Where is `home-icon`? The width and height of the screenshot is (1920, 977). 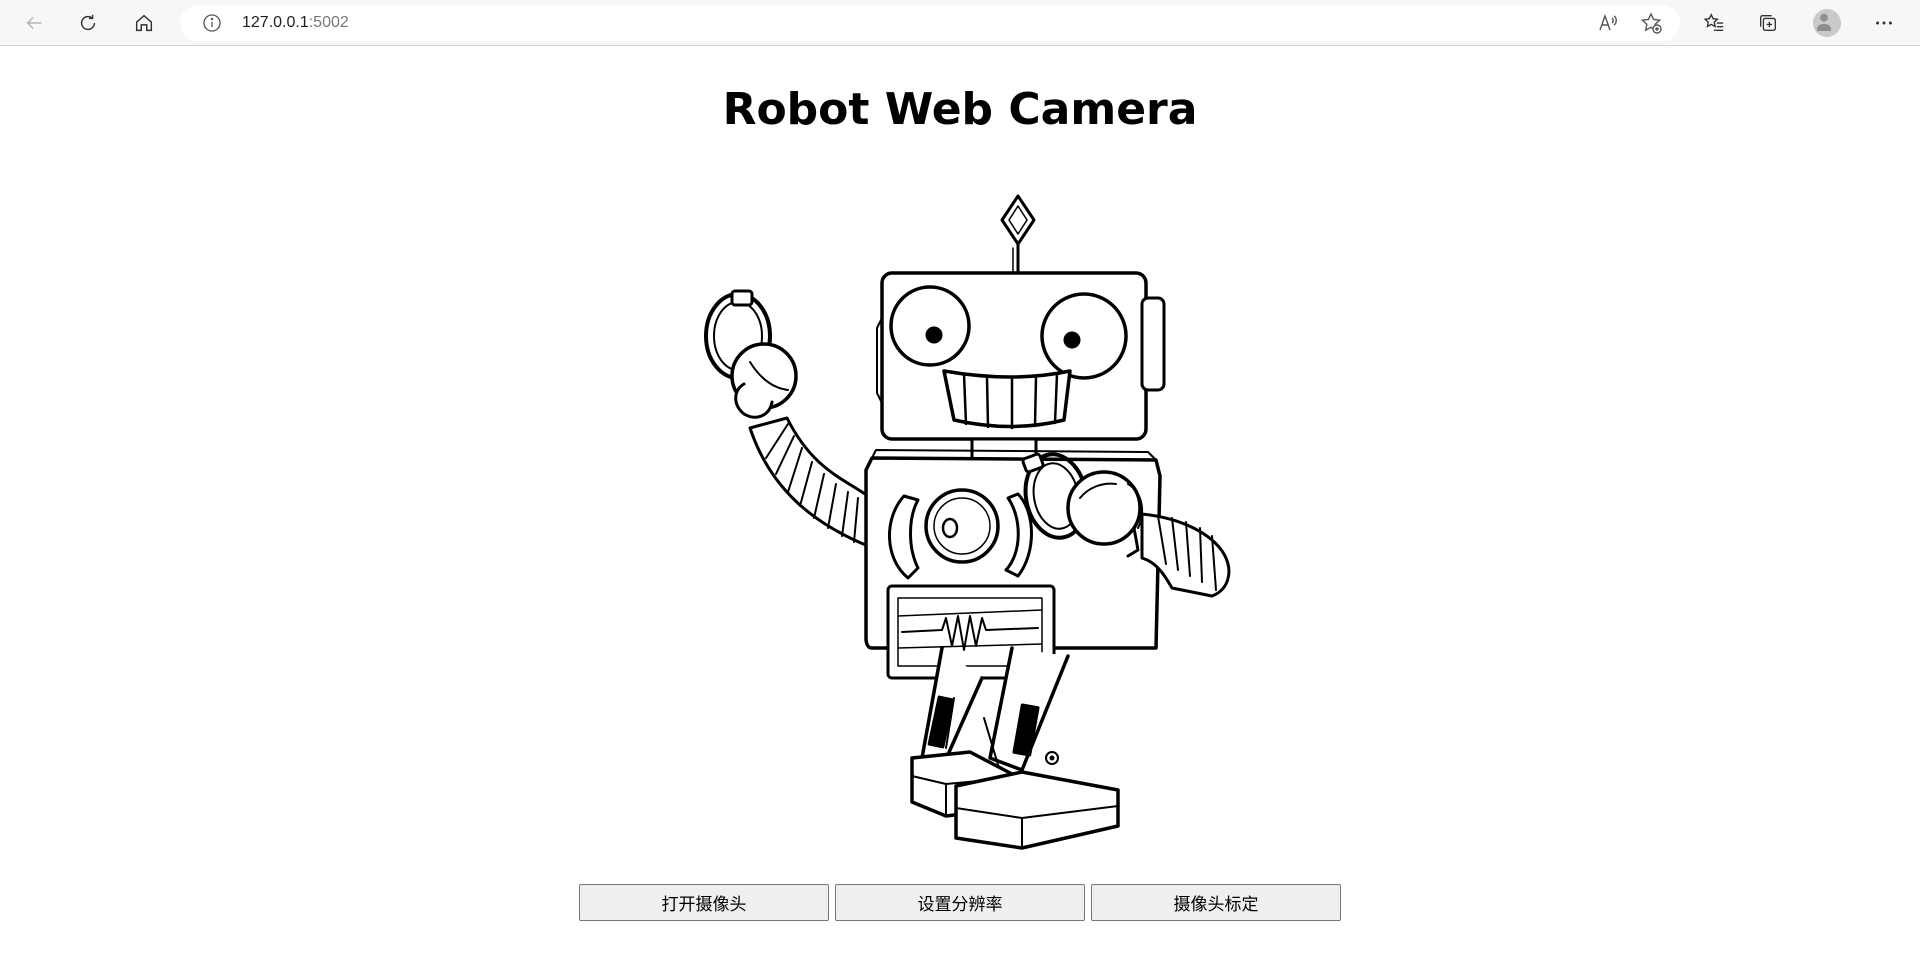
home-icon is located at coordinates (144, 23).